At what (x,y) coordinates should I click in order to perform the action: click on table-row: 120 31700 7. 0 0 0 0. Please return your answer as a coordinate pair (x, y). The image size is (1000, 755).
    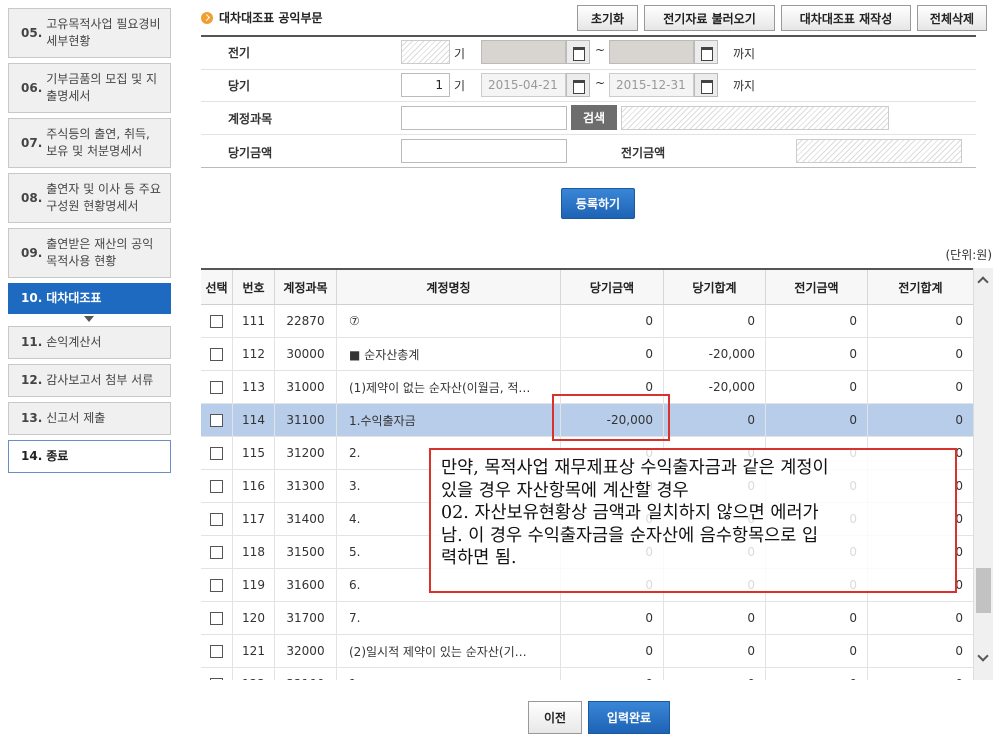
    Looking at the image, I should click on (587, 618).